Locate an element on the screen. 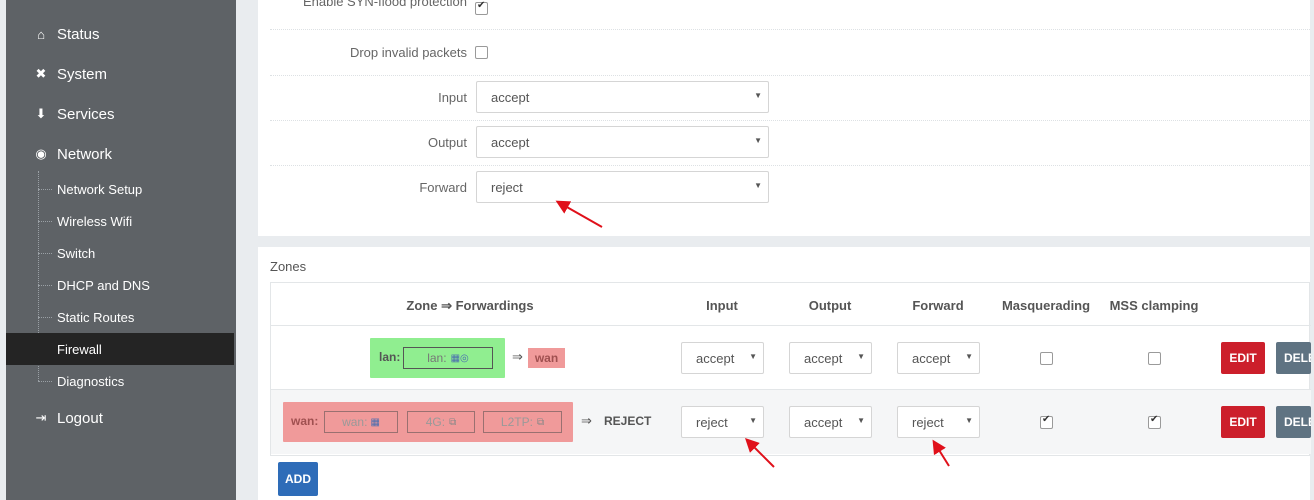 Image resolution: width=1314 pixels, height=500 pixels. header-output: Output is located at coordinates (830, 305).